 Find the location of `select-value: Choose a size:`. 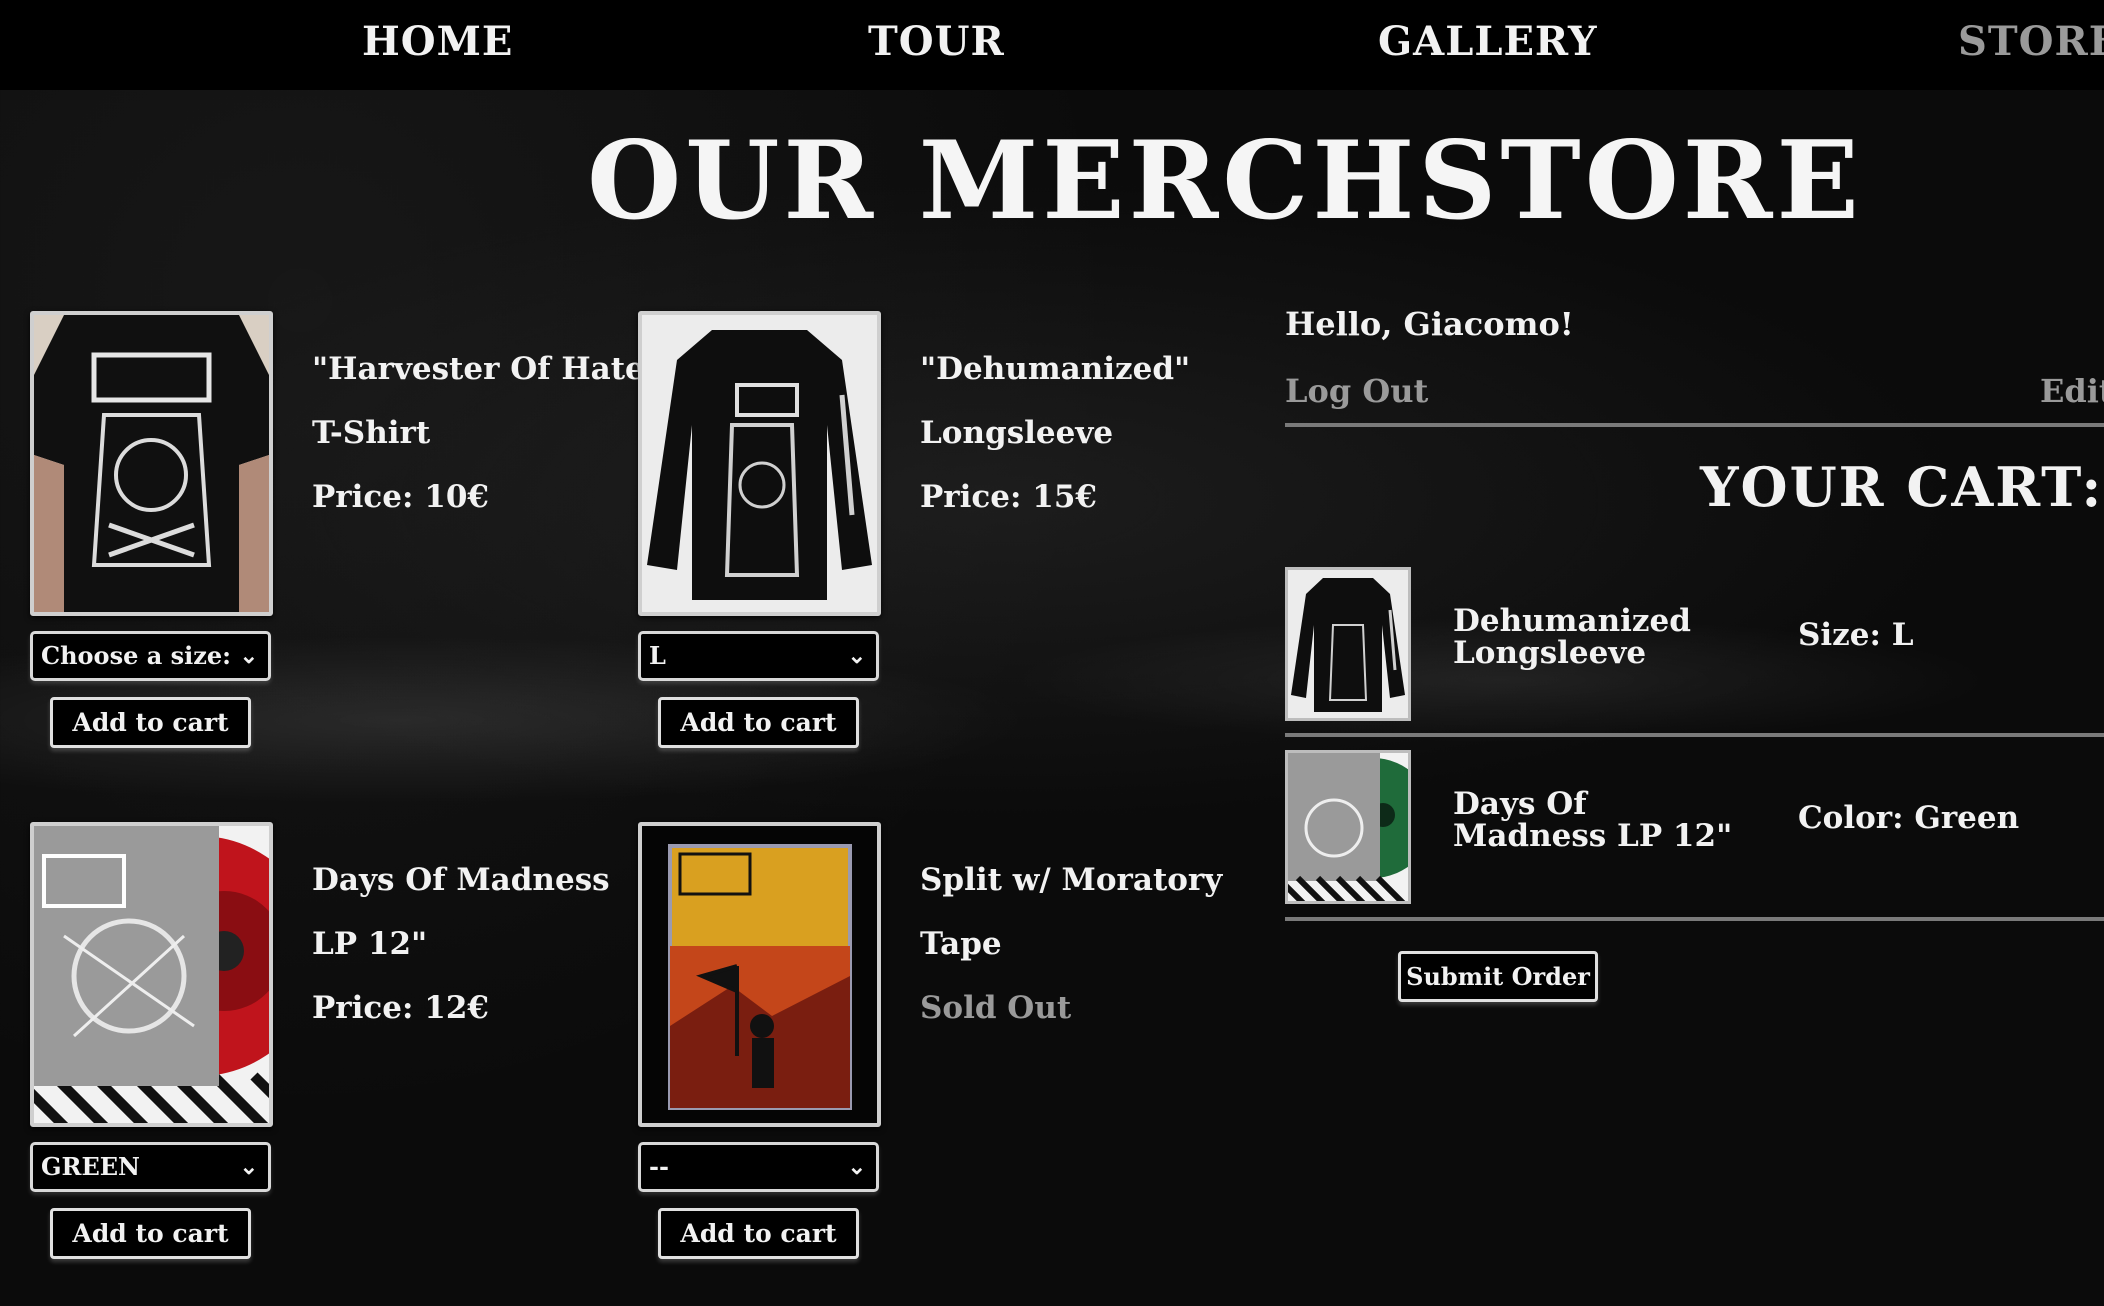

select-value: Choose a size: is located at coordinates (136, 655).